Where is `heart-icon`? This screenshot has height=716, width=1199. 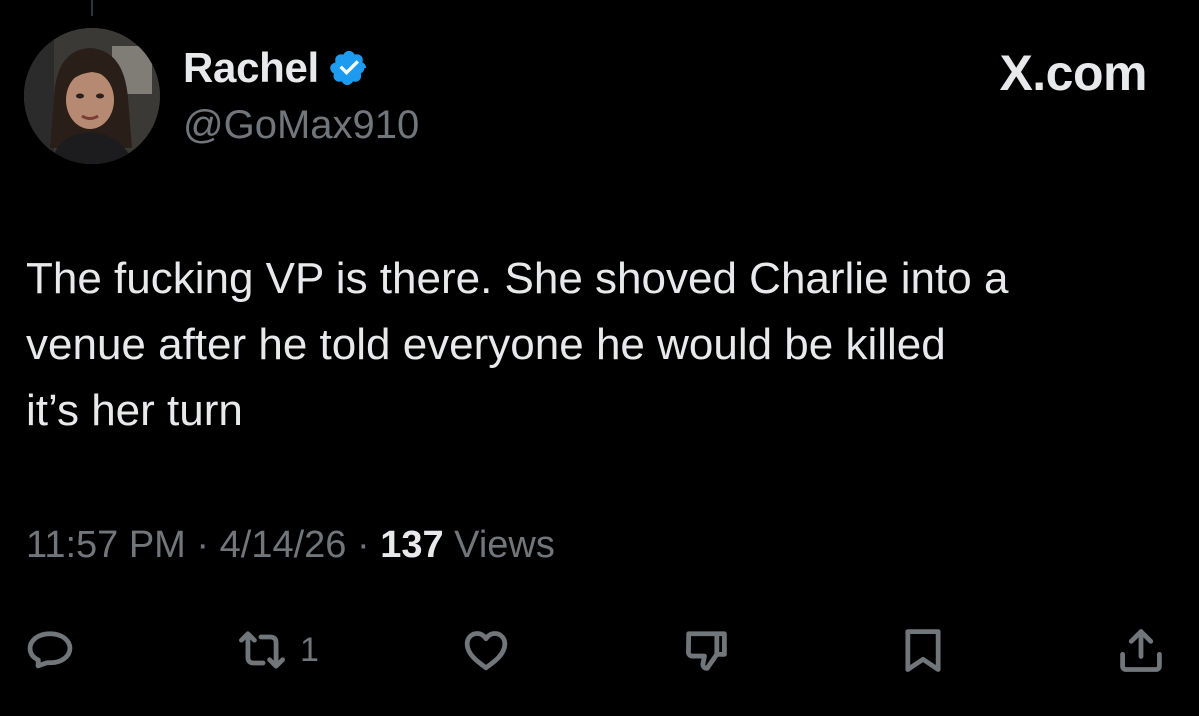 heart-icon is located at coordinates (486, 650).